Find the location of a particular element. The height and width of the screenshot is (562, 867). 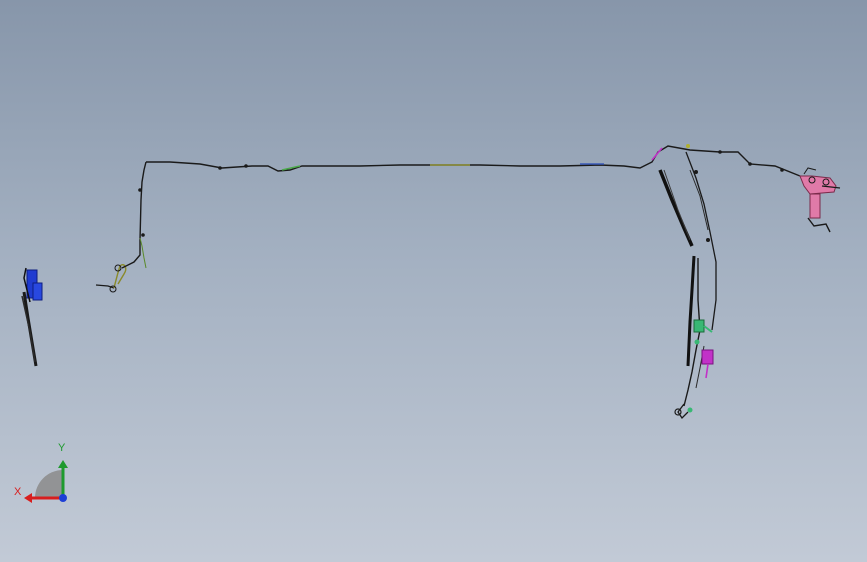

triad-x-arrow-icon is located at coordinates (28, 498).